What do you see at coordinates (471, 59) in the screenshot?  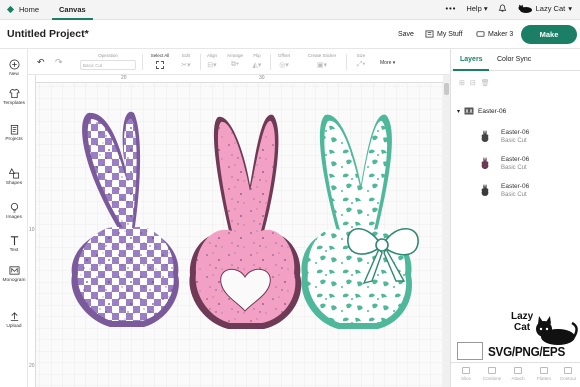 I see `tab-layers: Layers` at bounding box center [471, 59].